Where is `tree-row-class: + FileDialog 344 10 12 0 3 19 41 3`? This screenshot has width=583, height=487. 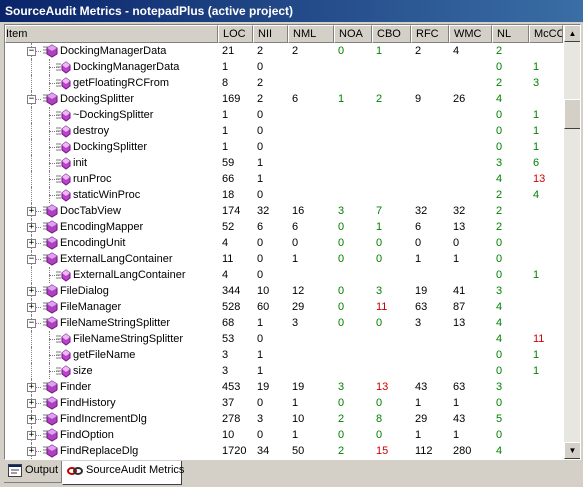 tree-row-class: + FileDialog 344 10 12 0 3 19 41 3 is located at coordinates (284, 291).